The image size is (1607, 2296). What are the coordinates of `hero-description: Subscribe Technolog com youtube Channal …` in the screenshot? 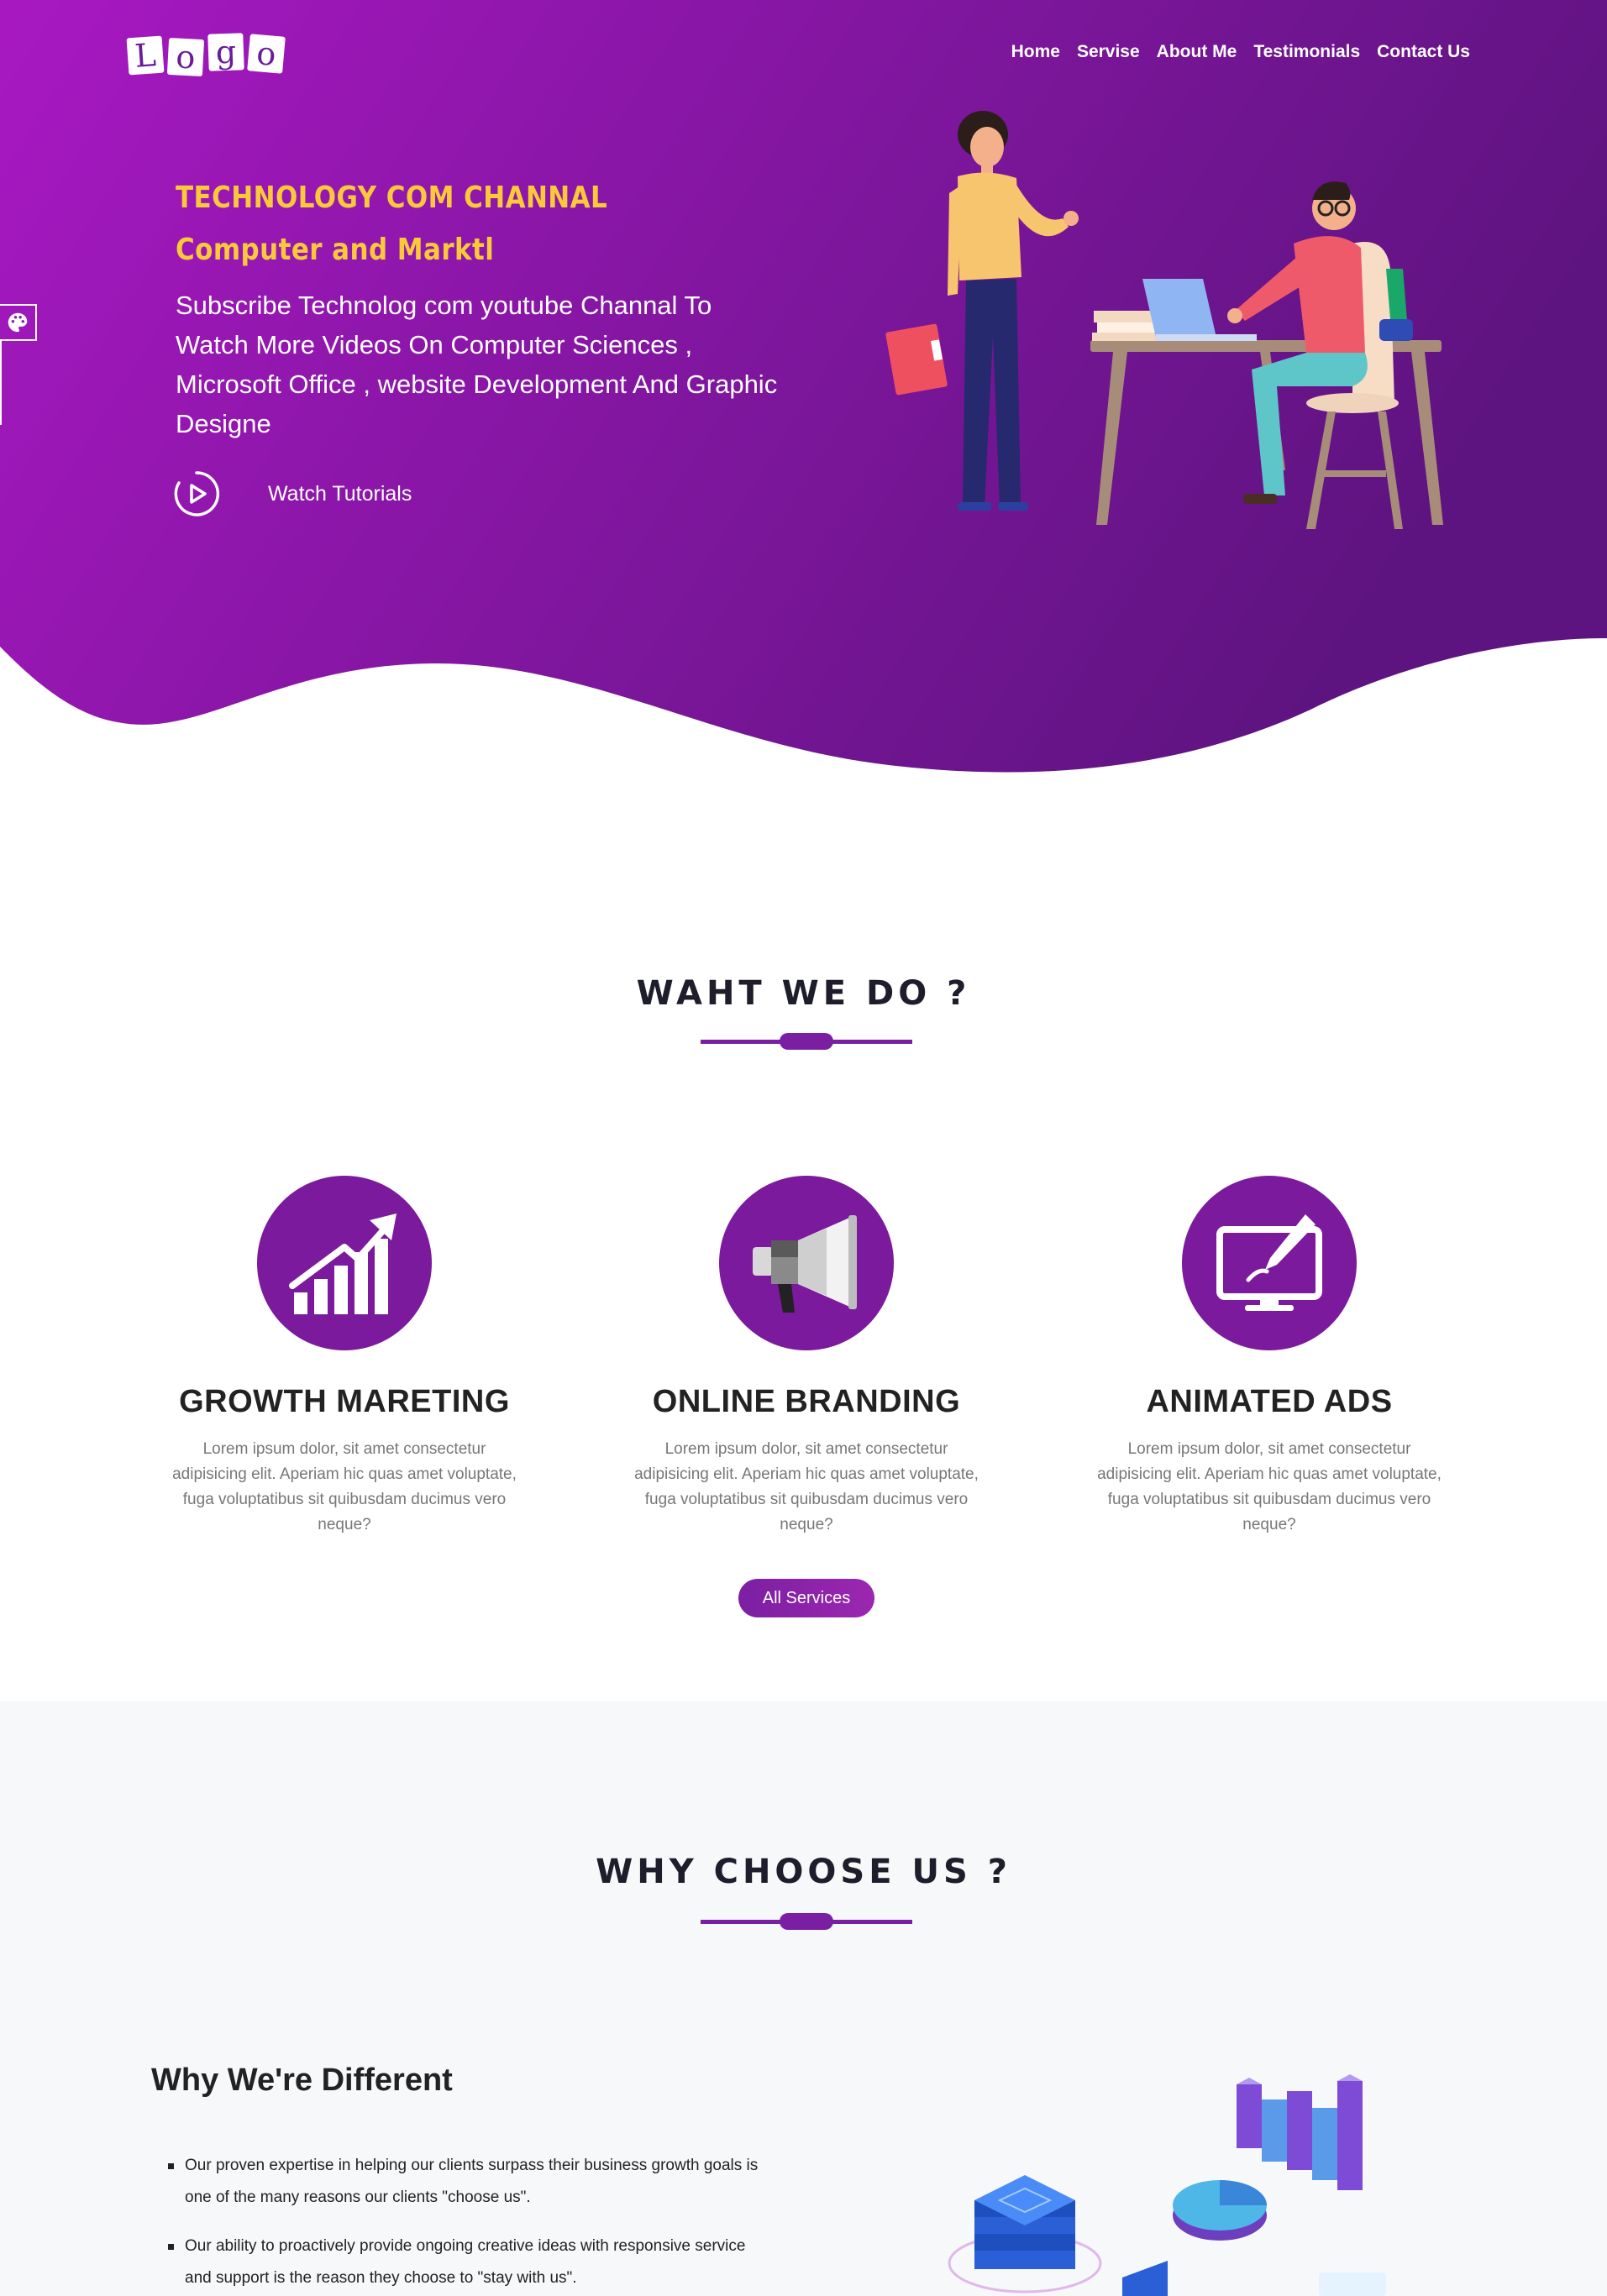 It's located at (477, 364).